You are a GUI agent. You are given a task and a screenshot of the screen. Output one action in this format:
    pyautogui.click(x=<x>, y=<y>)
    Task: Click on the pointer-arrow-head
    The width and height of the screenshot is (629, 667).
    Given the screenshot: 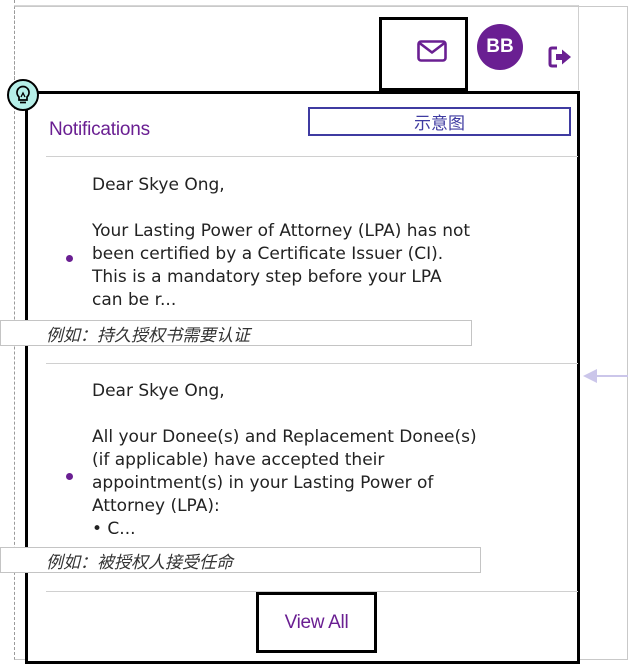 What is the action you would take?
    pyautogui.click(x=590, y=376)
    